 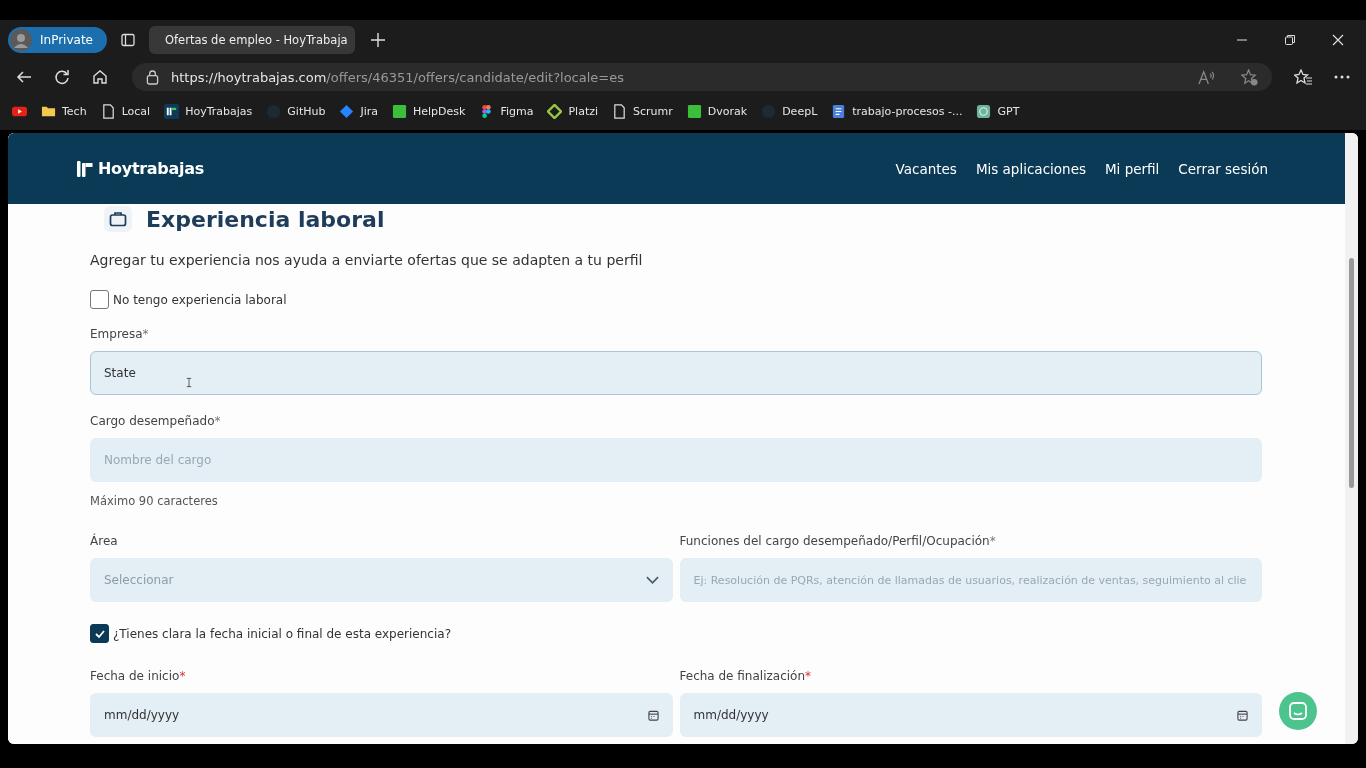 I want to click on add-favorite-icon, so click(x=1249, y=77).